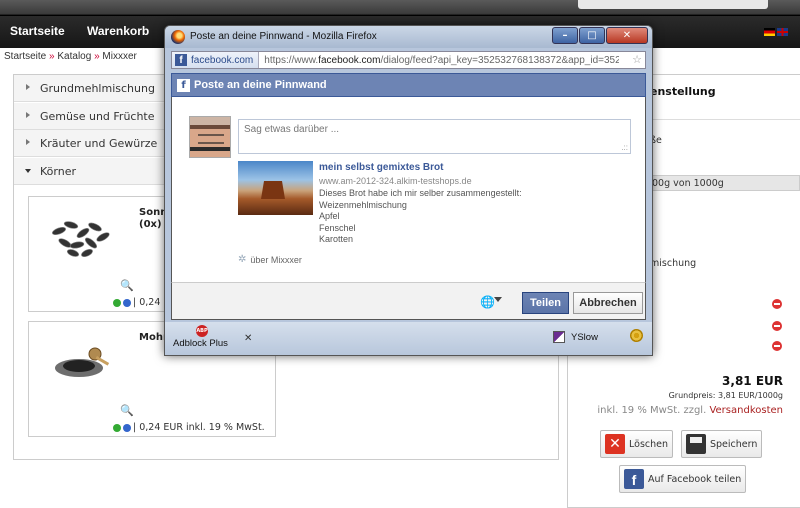 The width and height of the screenshot is (800, 508). What do you see at coordinates (395, 181) in the screenshot?
I see `link-preview-domain: www.am-2012-324.alkim-testshops.de` at bounding box center [395, 181].